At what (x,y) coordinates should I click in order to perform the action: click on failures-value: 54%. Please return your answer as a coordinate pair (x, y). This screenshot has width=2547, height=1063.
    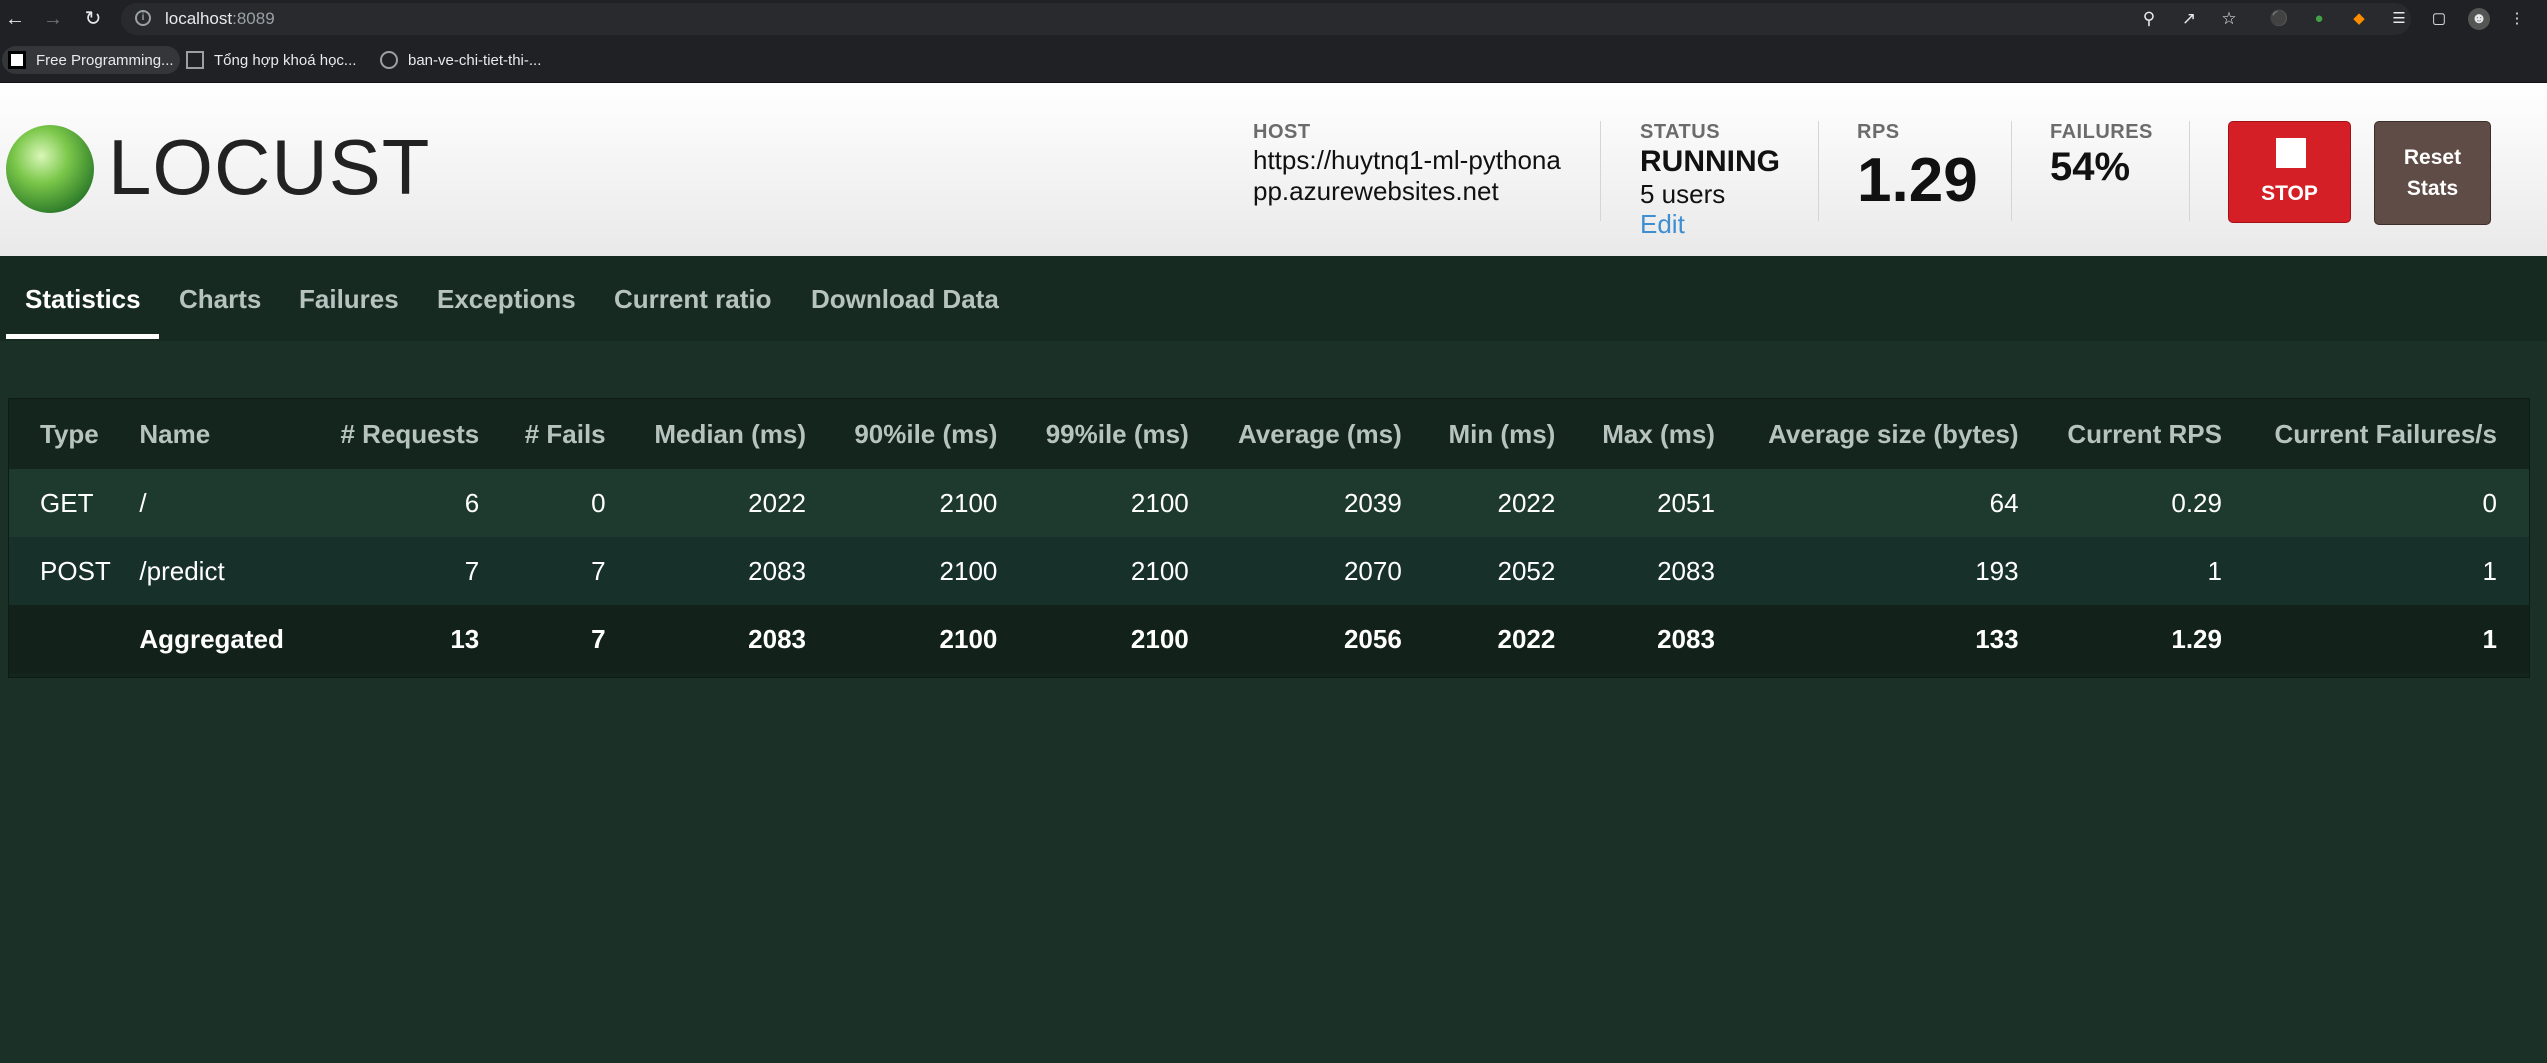
    Looking at the image, I should click on (2090, 167).